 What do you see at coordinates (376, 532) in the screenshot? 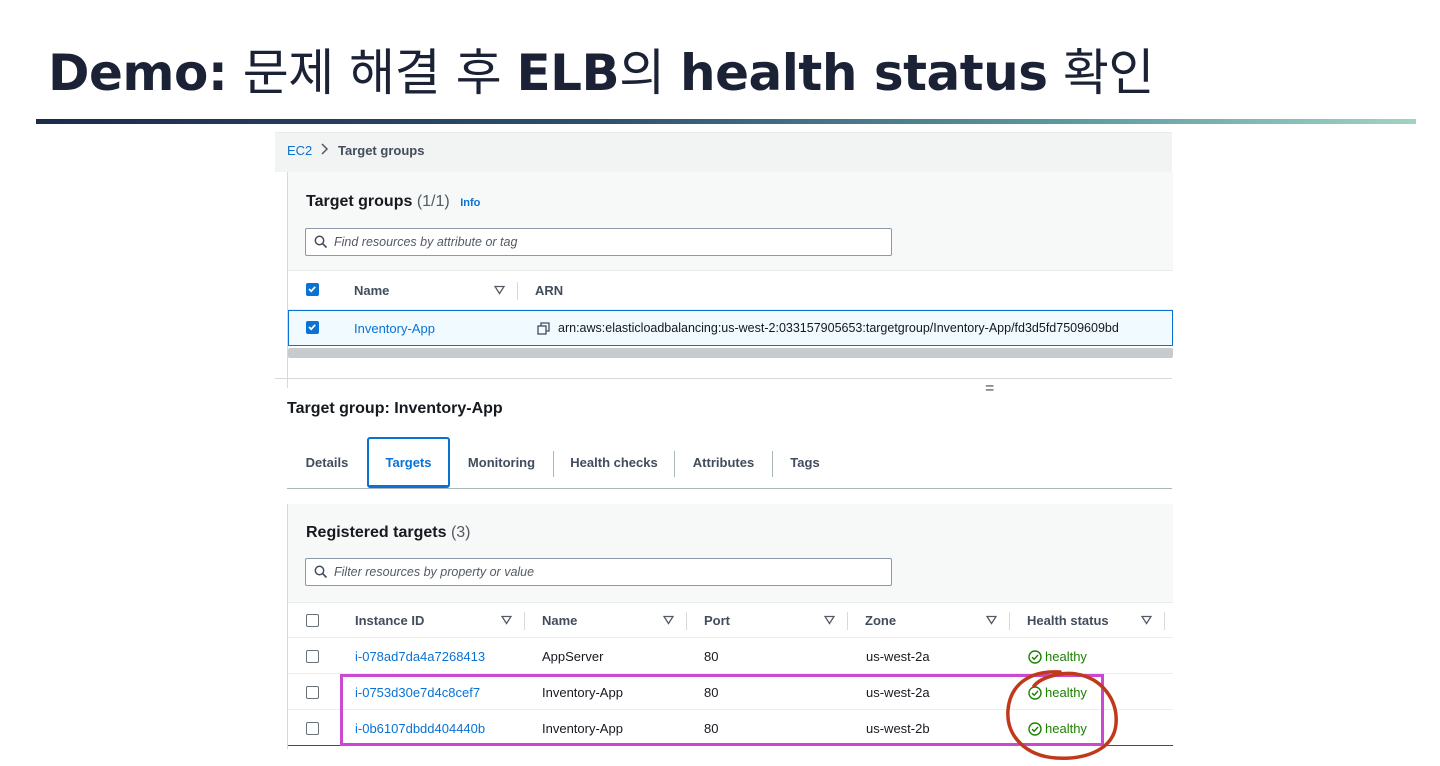
I see `registered-targets-title-text: Registered targets` at bounding box center [376, 532].